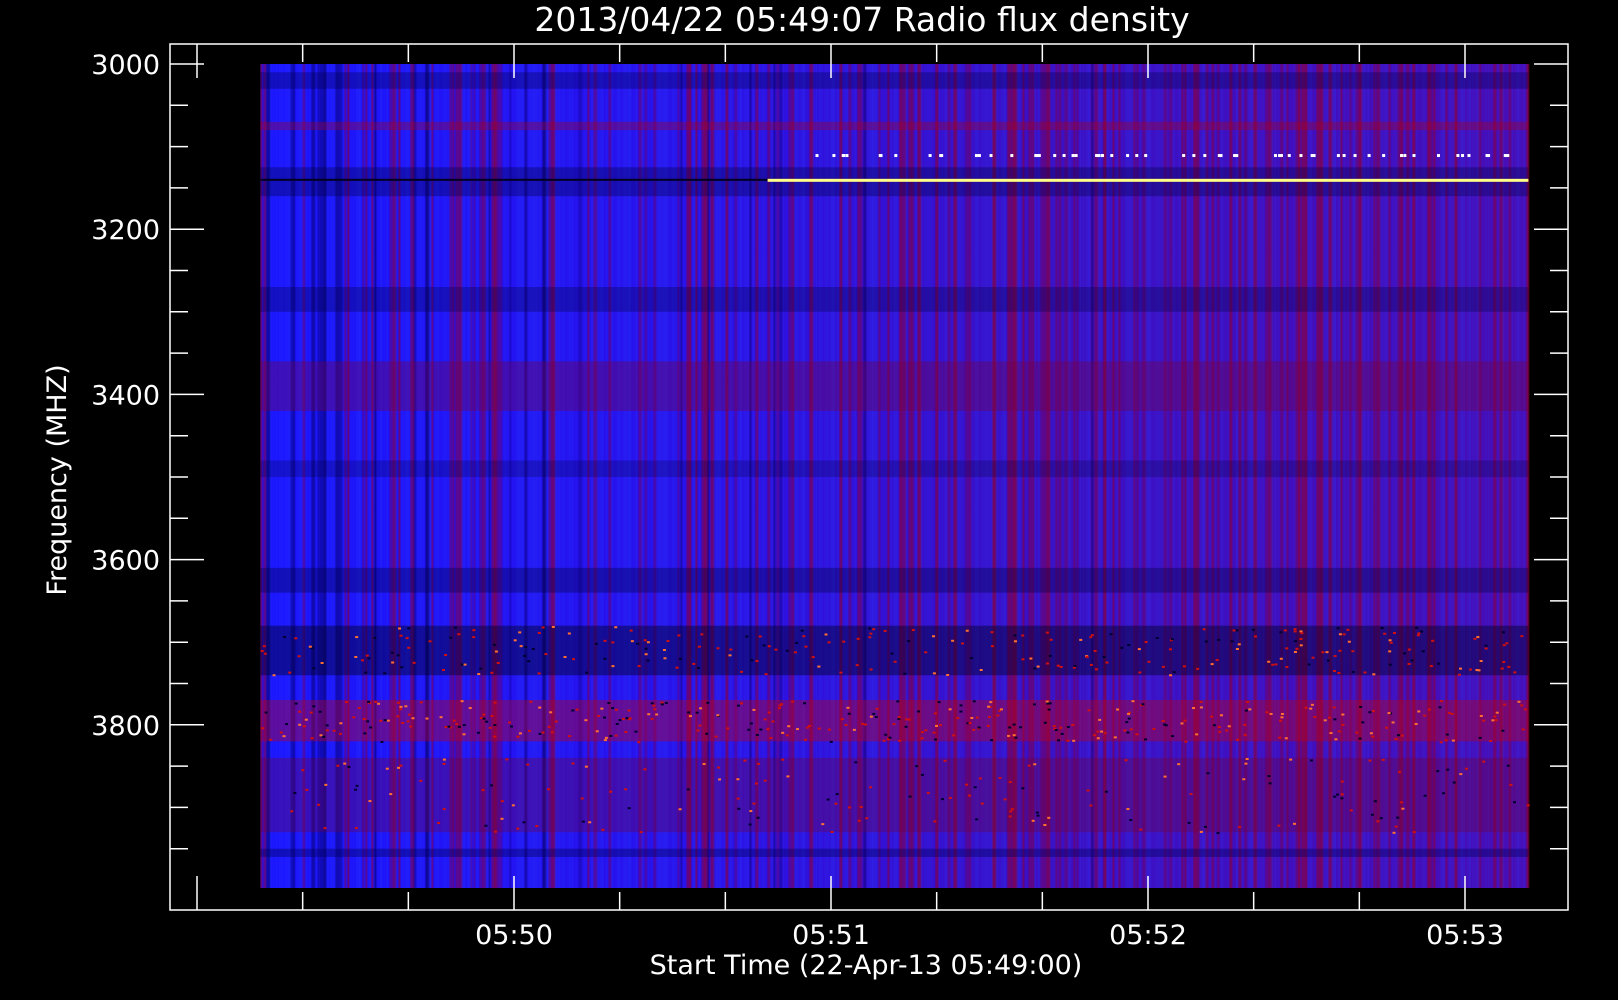 The width and height of the screenshot is (1618, 1000). What do you see at coordinates (514, 935) in the screenshot?
I see `x-tick-label: 05:50` at bounding box center [514, 935].